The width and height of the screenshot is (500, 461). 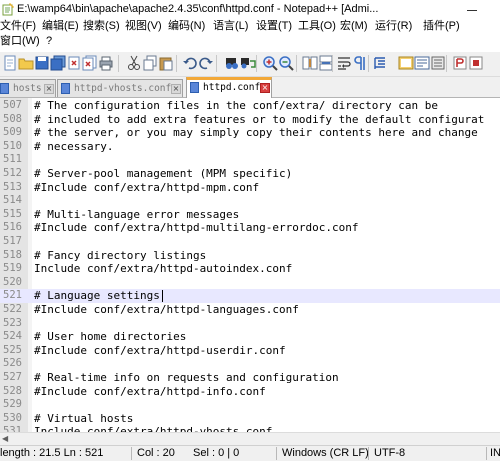 What do you see at coordinates (393, 26) in the screenshot?
I see `menu-run: 运行(R)` at bounding box center [393, 26].